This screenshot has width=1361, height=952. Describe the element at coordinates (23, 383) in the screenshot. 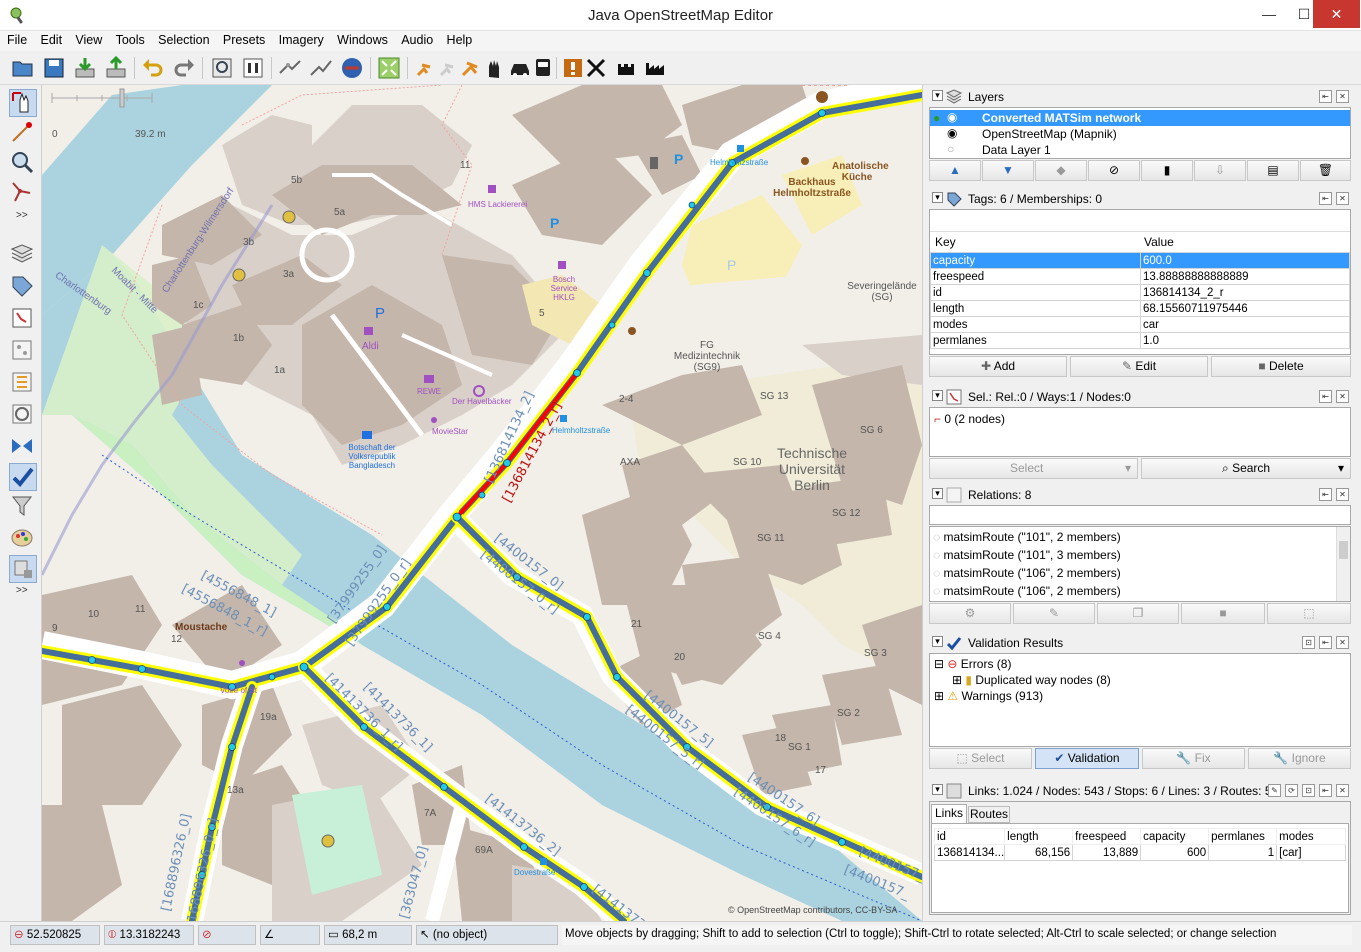

I see `commands-icon` at that location.